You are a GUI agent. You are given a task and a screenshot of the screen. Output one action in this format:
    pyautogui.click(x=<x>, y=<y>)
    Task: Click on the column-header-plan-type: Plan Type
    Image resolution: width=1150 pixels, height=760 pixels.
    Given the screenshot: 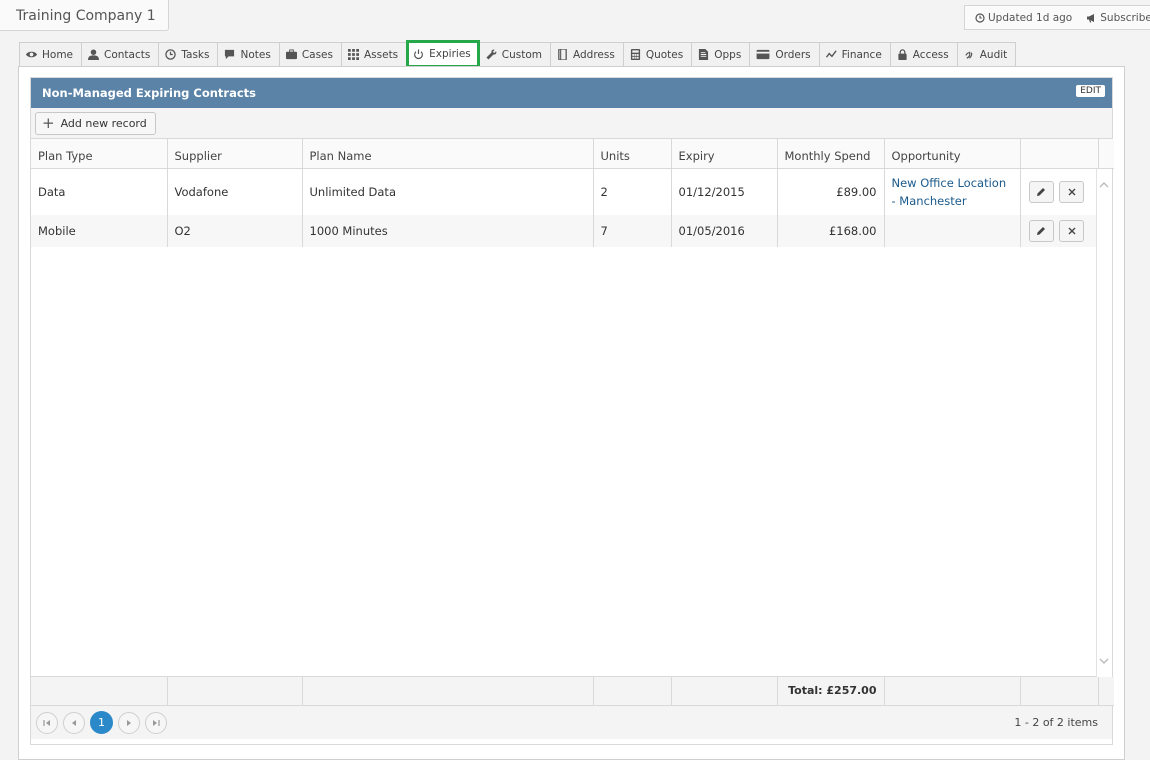 What is the action you would take?
    pyautogui.click(x=99, y=154)
    